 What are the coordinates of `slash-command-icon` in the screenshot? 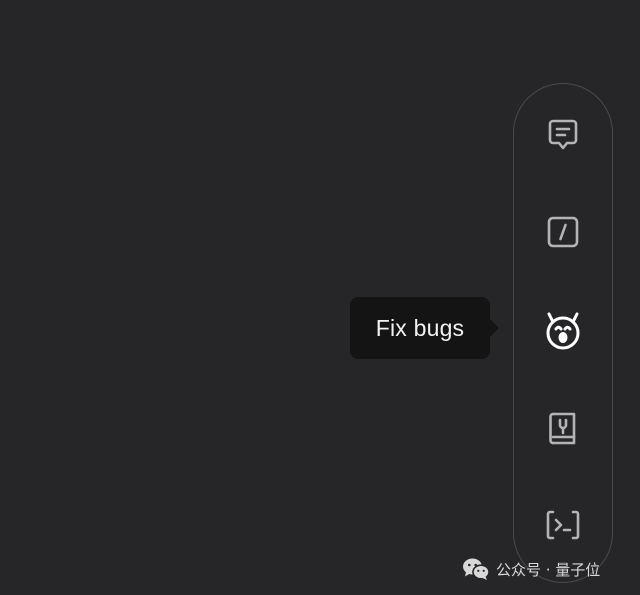 It's located at (563, 232).